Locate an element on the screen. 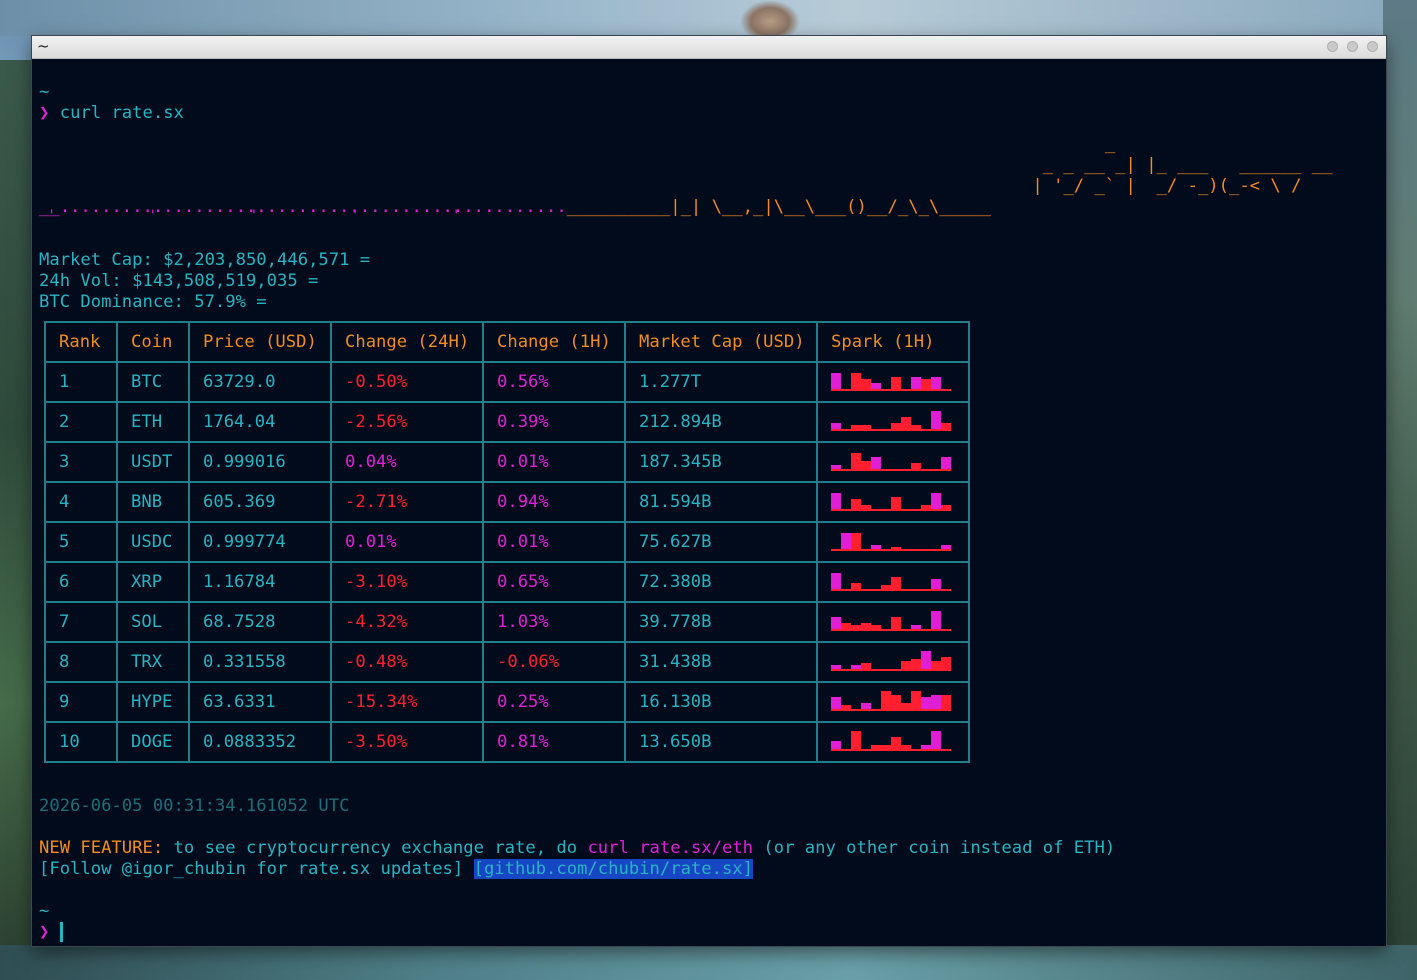 The image size is (1417, 980). table-row: 7 SOL 68.7528 -4.32% 1.03% 39.778B is located at coordinates (507, 622).